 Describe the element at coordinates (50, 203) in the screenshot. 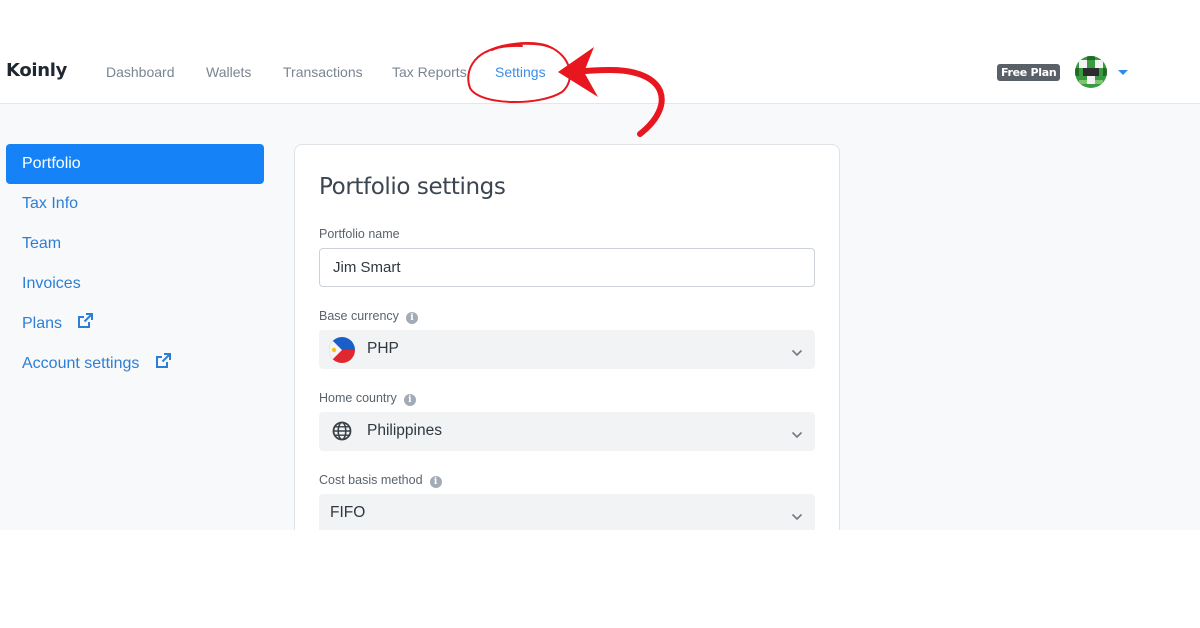

I see `sidebar-item-label: Tax Info` at that location.